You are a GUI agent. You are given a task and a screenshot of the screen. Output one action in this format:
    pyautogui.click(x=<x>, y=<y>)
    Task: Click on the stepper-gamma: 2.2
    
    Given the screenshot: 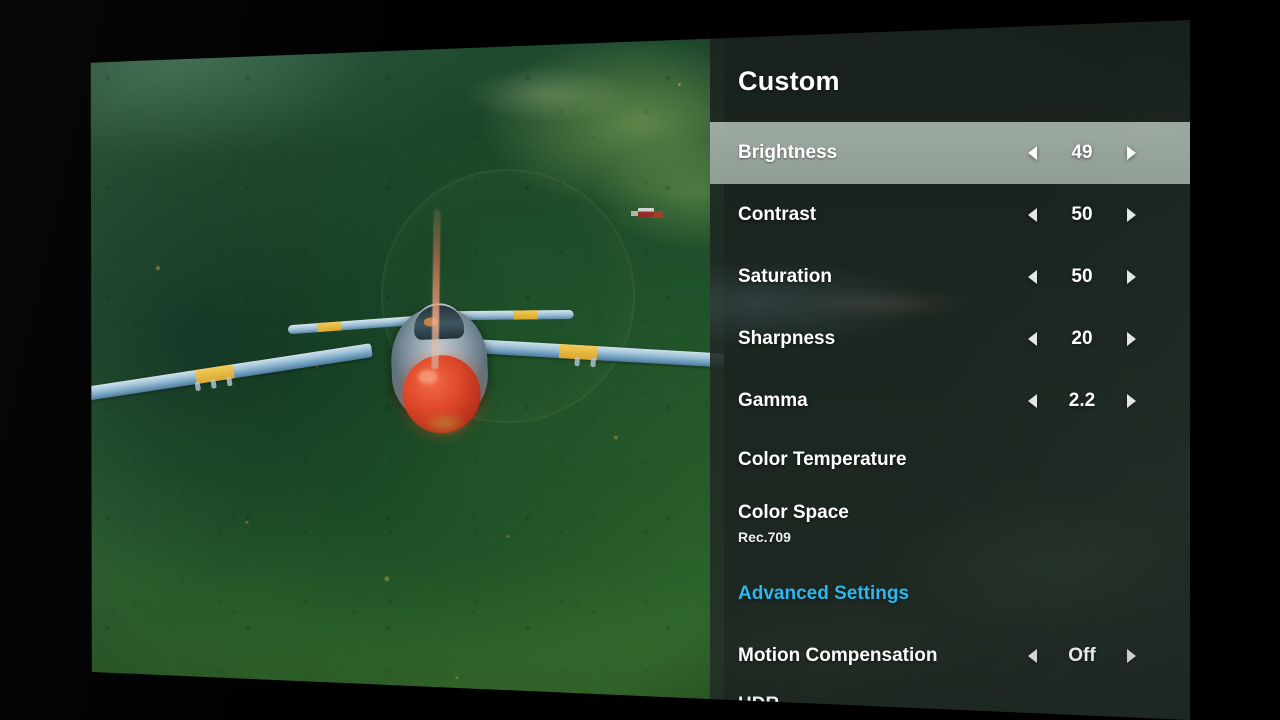 What is the action you would take?
    pyautogui.click(x=1082, y=401)
    